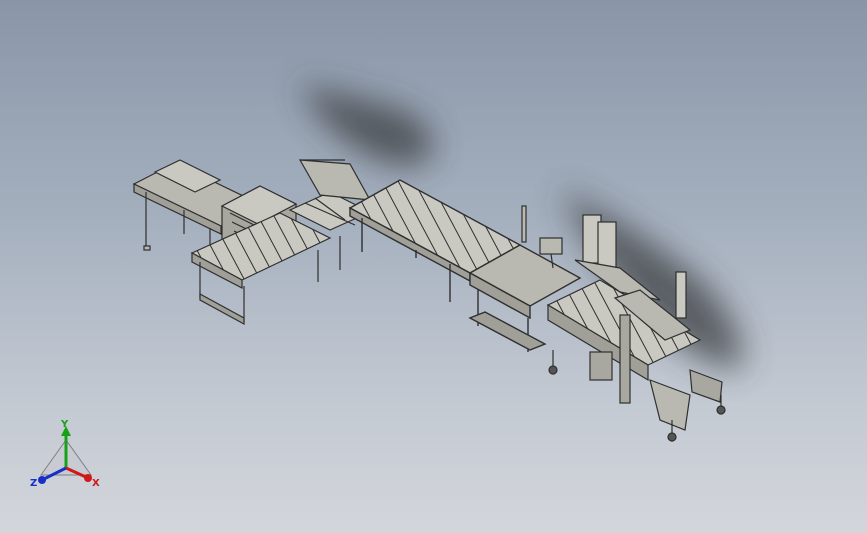 The image size is (867, 533). Describe the element at coordinates (96, 483) in the screenshot. I see `x-axis-label: X` at that location.